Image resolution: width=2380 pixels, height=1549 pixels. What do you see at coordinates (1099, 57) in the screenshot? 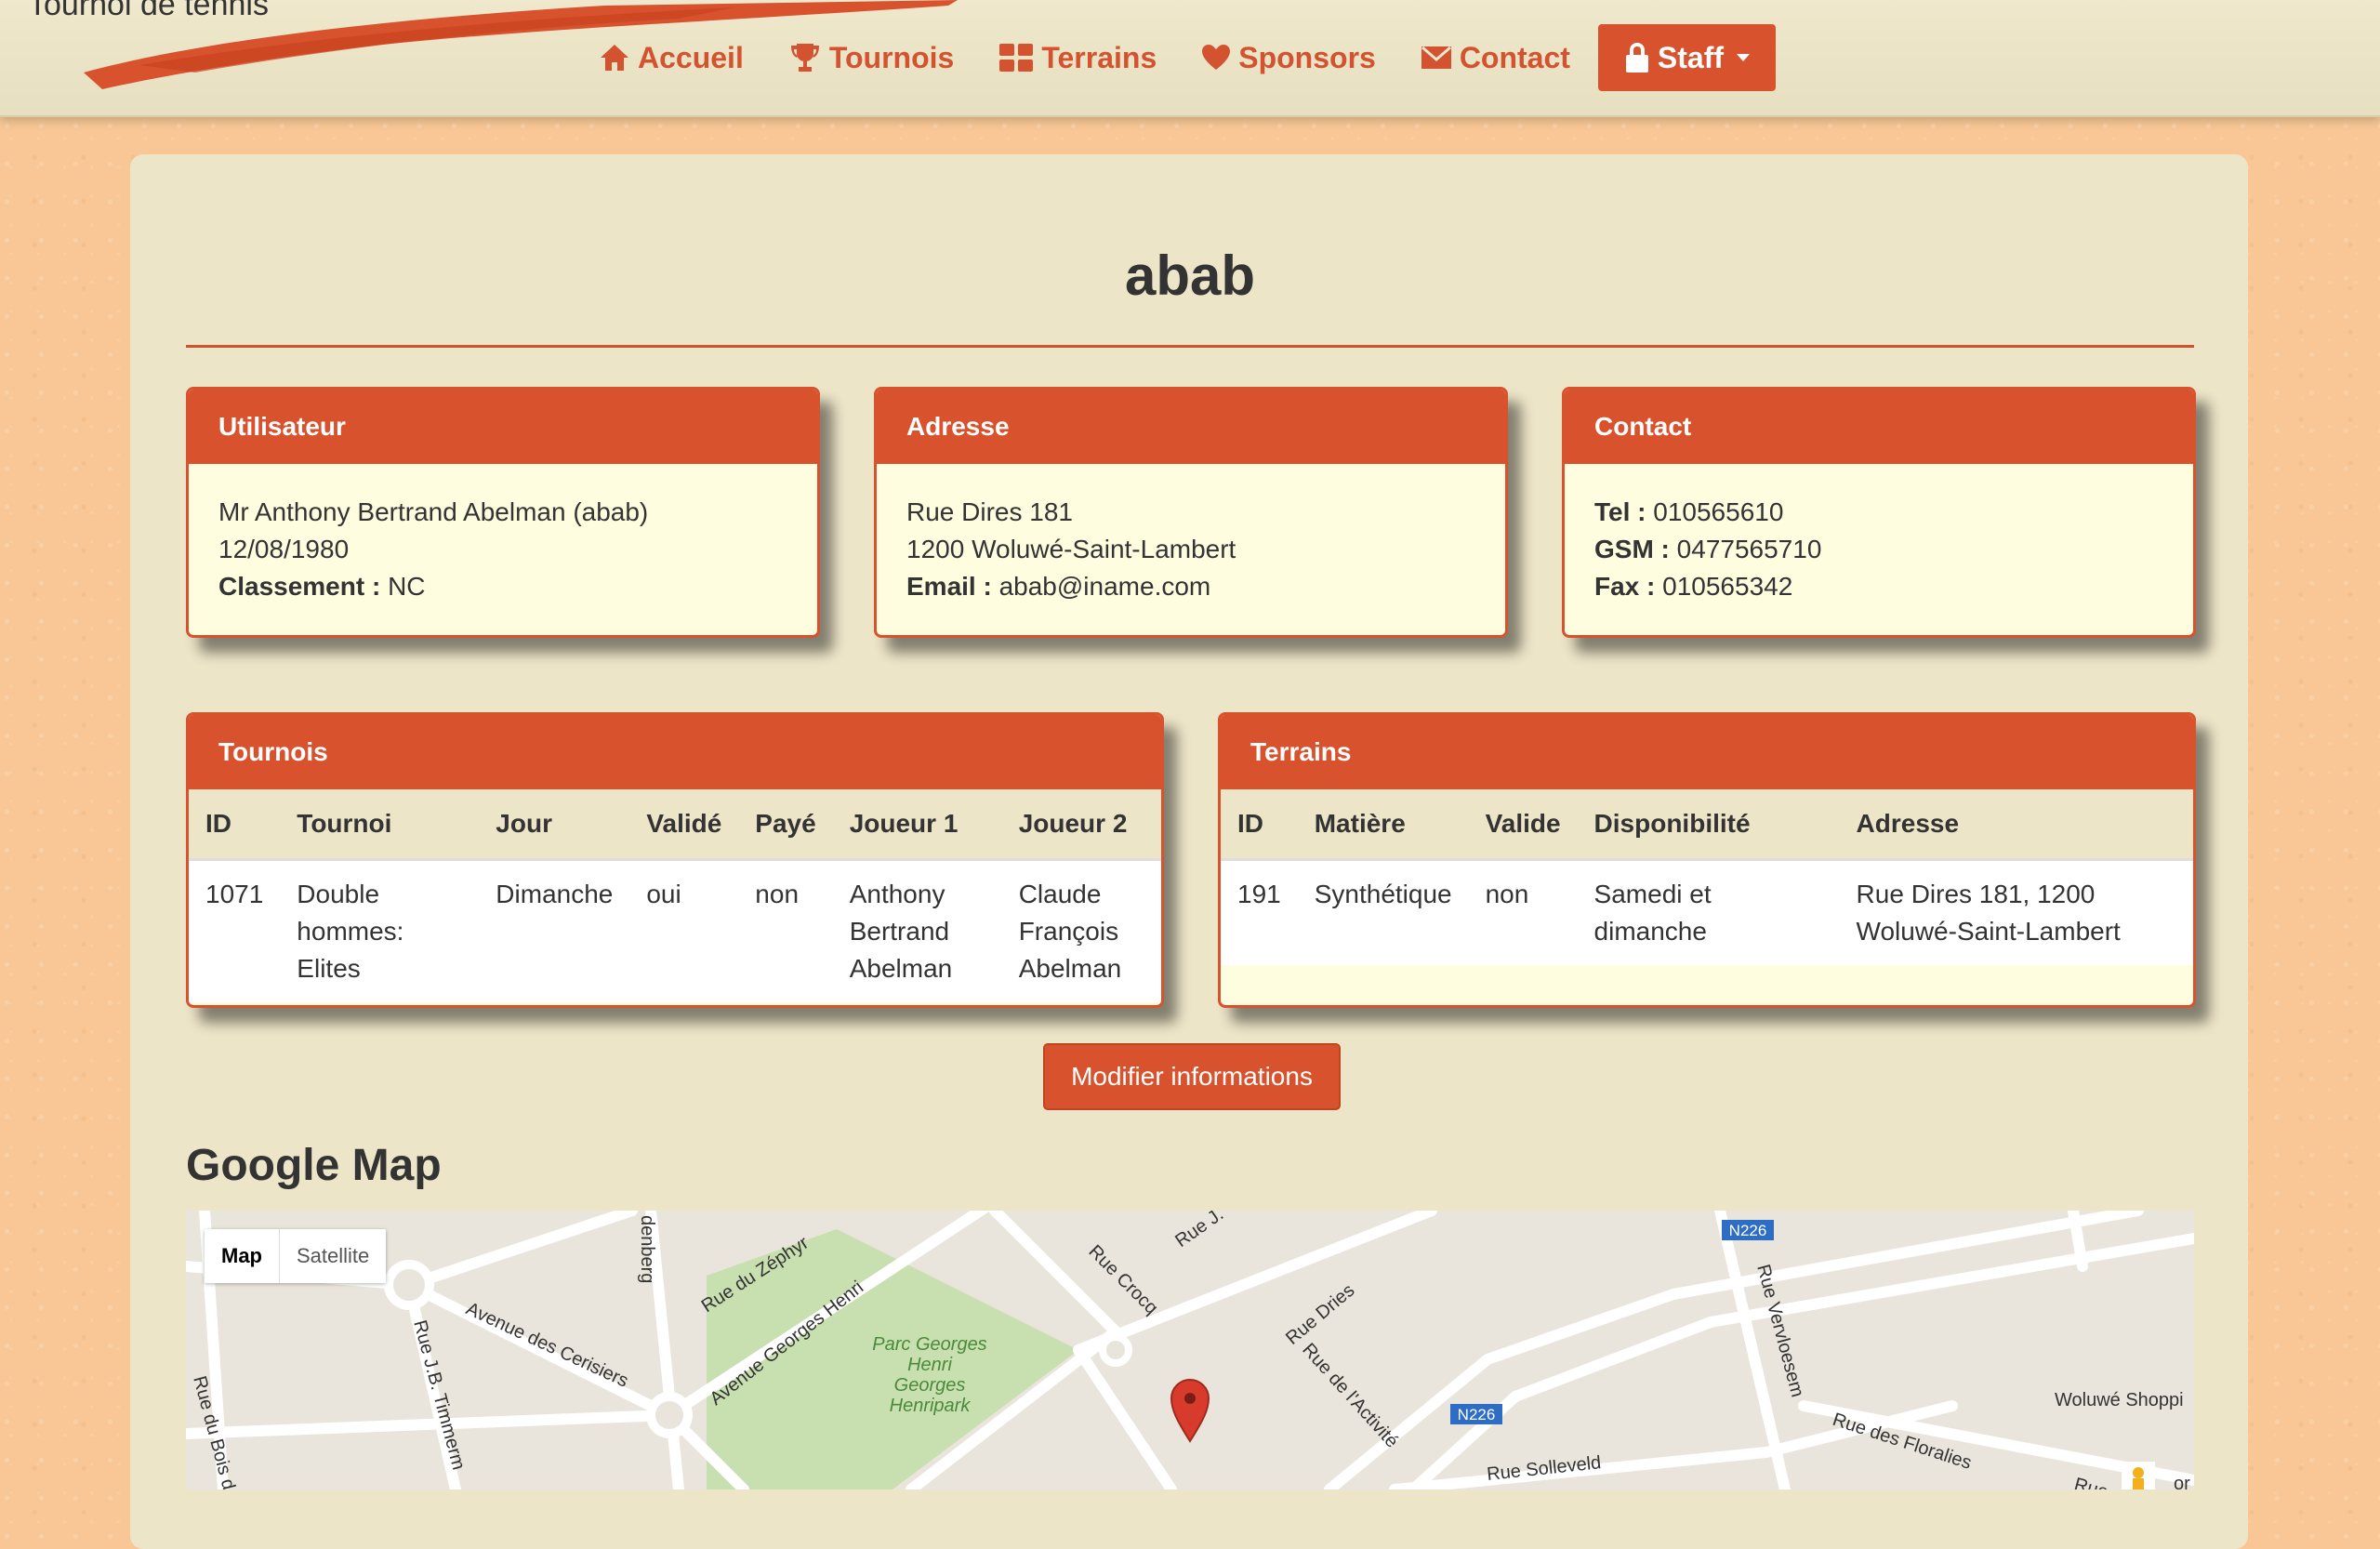
I see `nav-item-label: Terrains` at bounding box center [1099, 57].